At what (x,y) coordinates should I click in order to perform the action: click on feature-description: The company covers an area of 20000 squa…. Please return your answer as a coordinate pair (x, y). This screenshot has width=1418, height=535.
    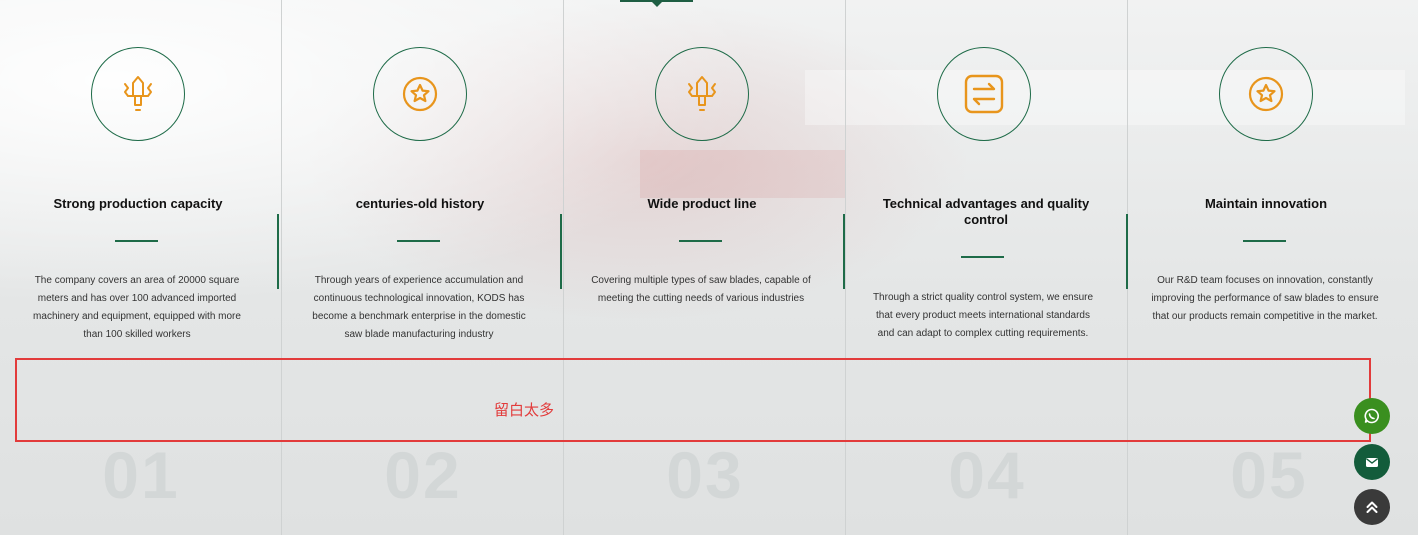
    Looking at the image, I should click on (137, 307).